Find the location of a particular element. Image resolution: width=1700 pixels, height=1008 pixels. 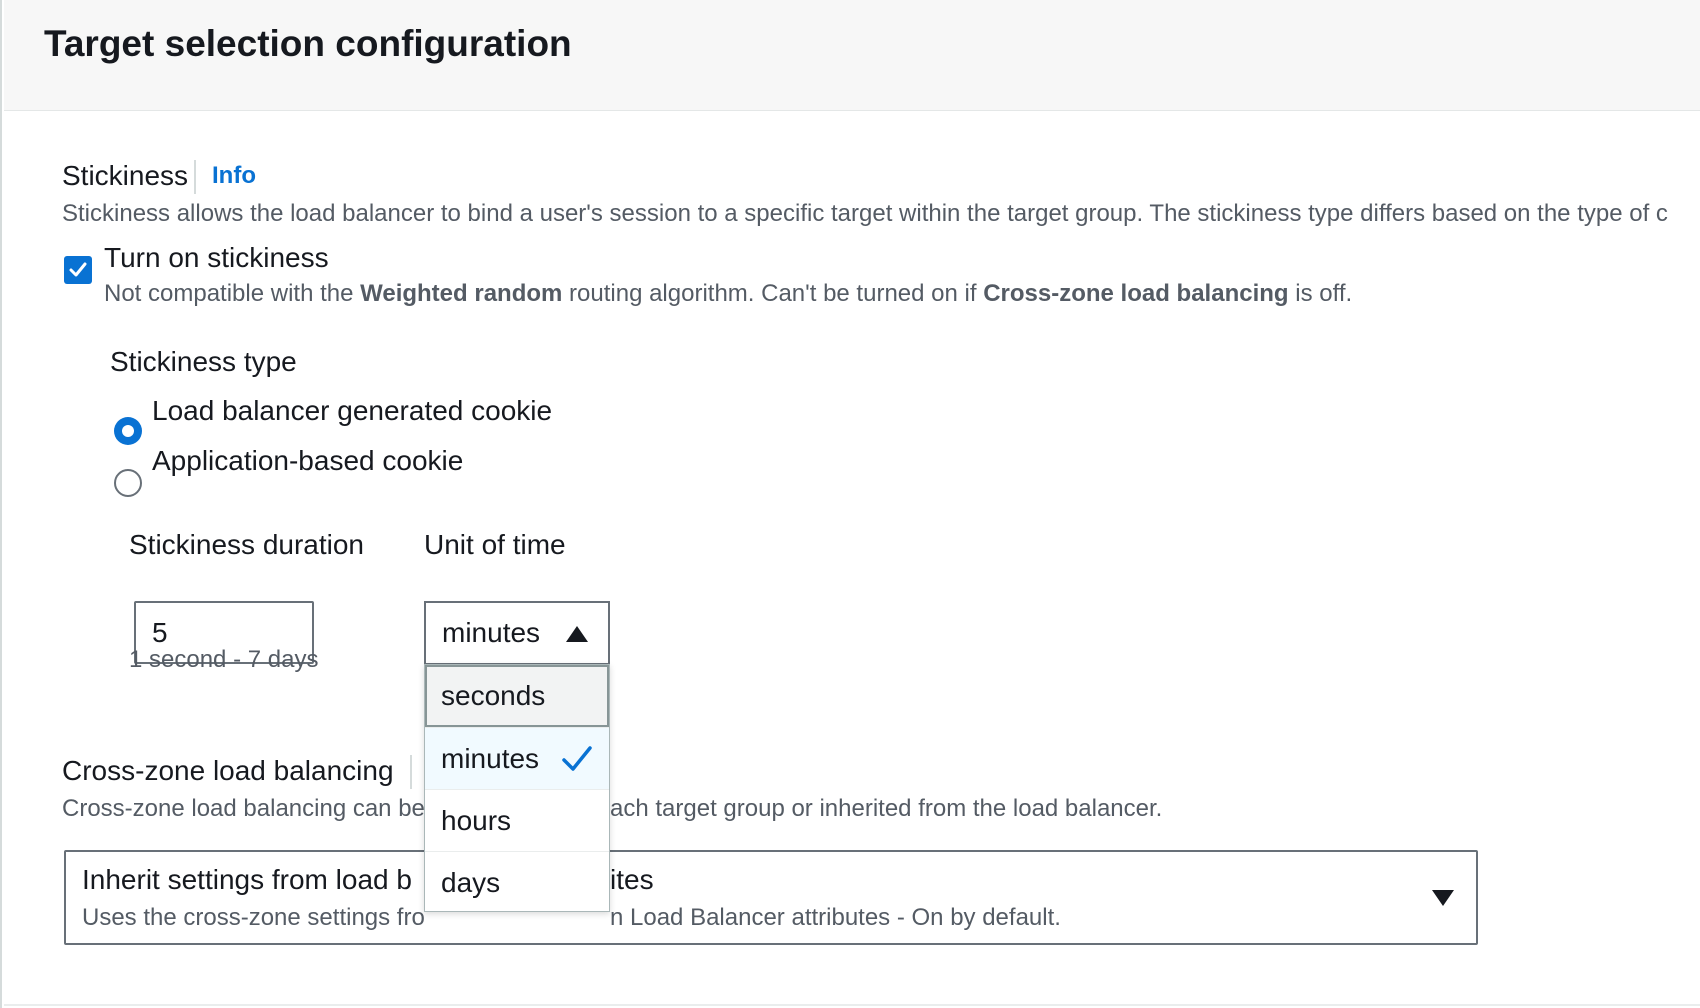

unit-selected-value: minutes is located at coordinates (491, 632).